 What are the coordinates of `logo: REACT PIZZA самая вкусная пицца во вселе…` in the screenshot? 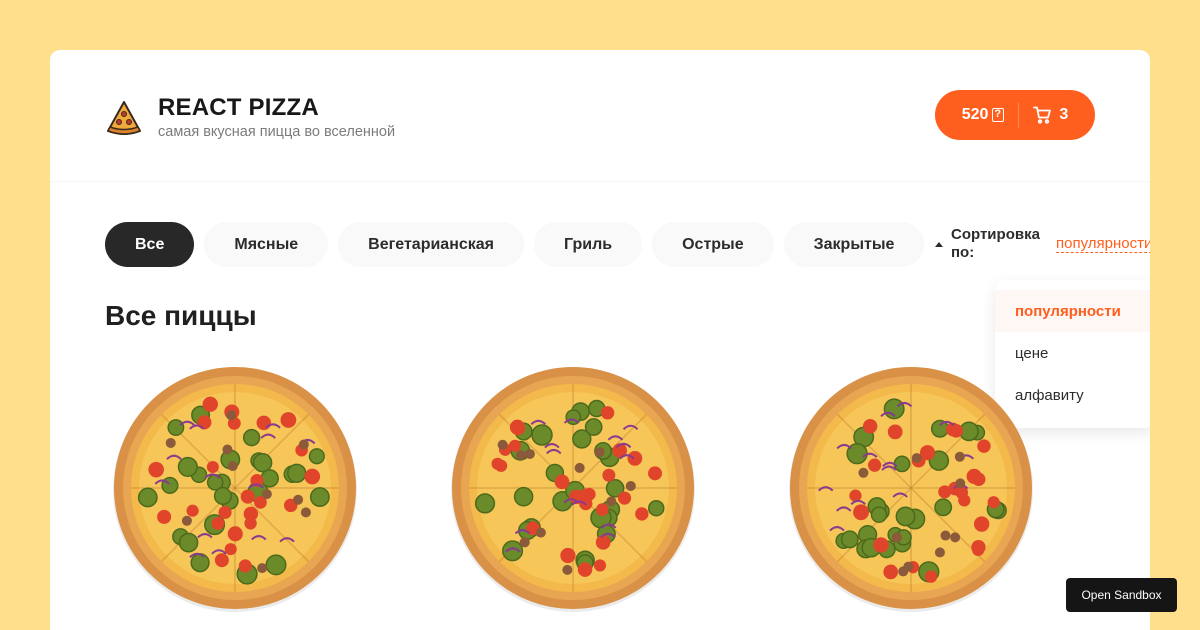 It's located at (250, 117).